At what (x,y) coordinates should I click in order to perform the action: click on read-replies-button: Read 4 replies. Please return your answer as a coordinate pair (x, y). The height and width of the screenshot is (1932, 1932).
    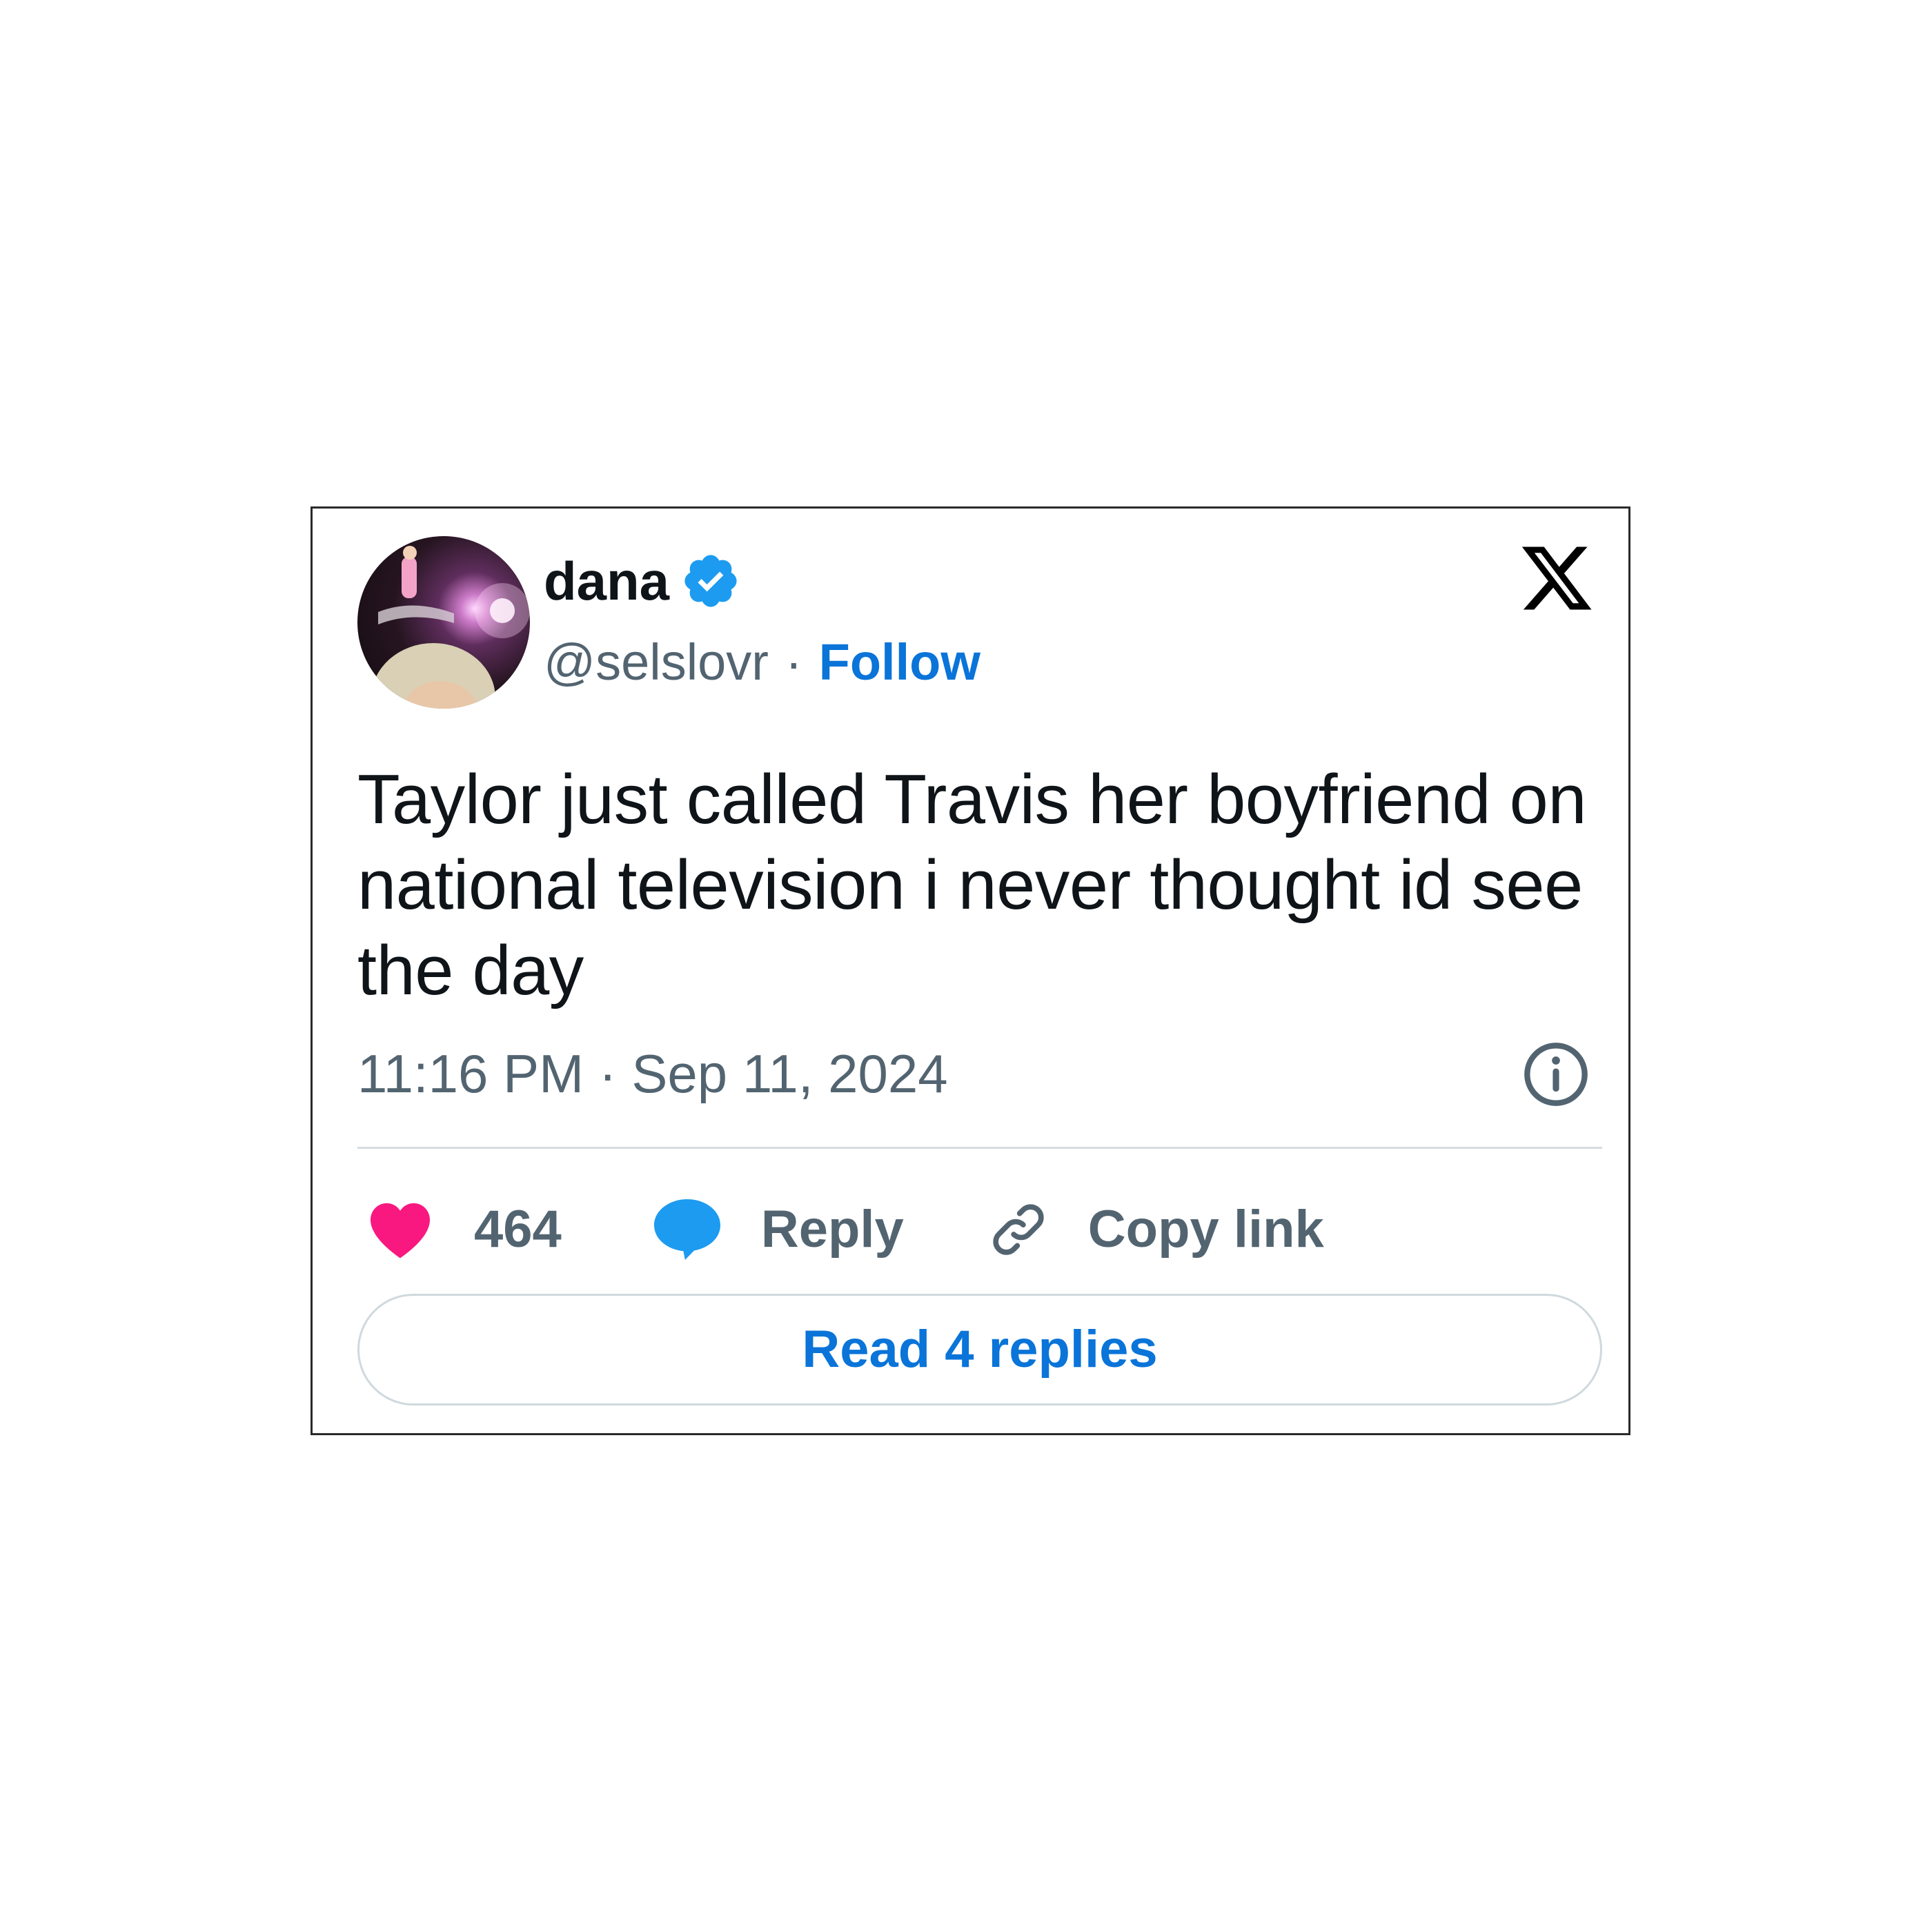
    Looking at the image, I should click on (979, 1350).